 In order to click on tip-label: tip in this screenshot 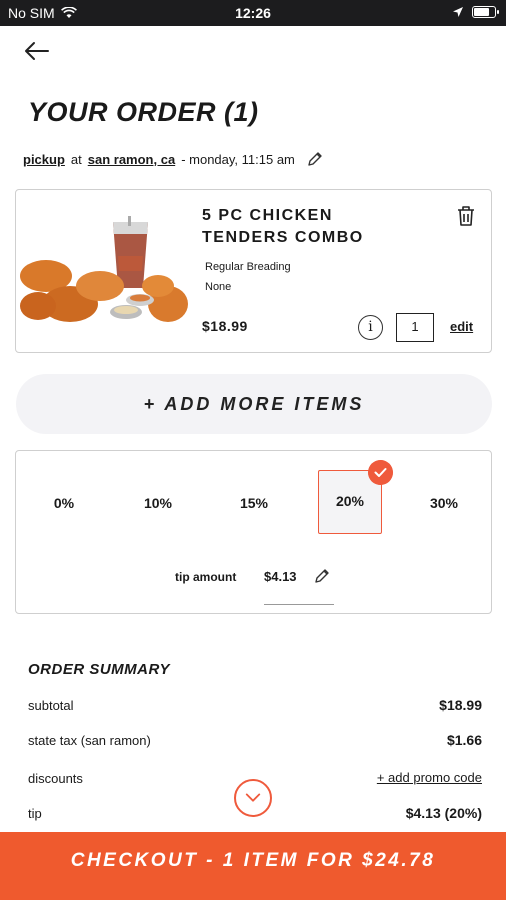, I will do `click(35, 813)`.